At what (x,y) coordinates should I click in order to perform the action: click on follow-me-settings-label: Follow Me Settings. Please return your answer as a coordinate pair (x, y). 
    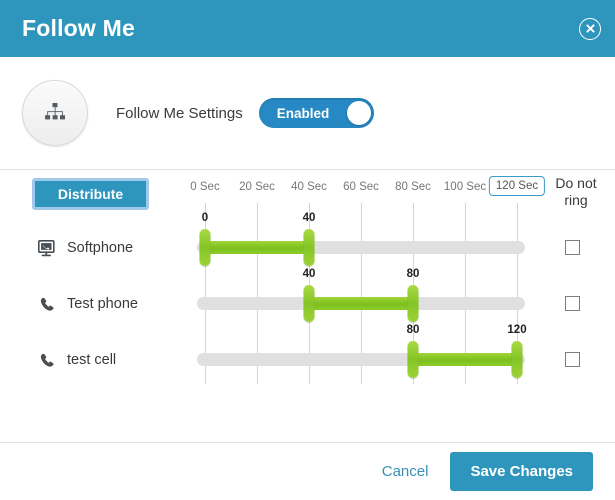
    Looking at the image, I should click on (179, 113).